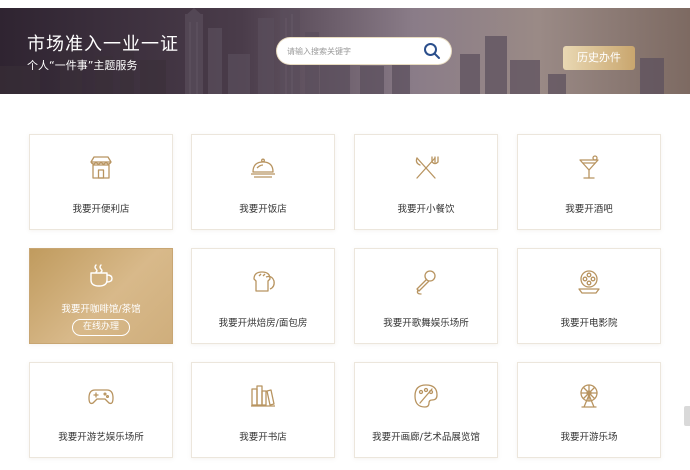 Image resolution: width=690 pixels, height=470 pixels. Describe the element at coordinates (589, 323) in the screenshot. I see `service-label: 我要开电影院` at that location.